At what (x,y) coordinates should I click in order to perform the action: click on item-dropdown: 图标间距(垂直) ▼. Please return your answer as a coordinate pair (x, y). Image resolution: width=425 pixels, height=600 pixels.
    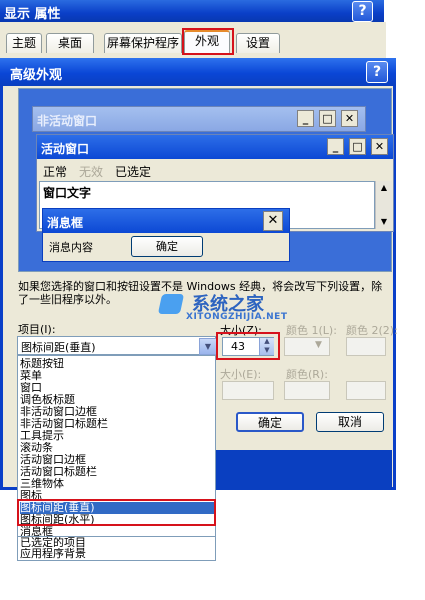
    Looking at the image, I should click on (117, 345).